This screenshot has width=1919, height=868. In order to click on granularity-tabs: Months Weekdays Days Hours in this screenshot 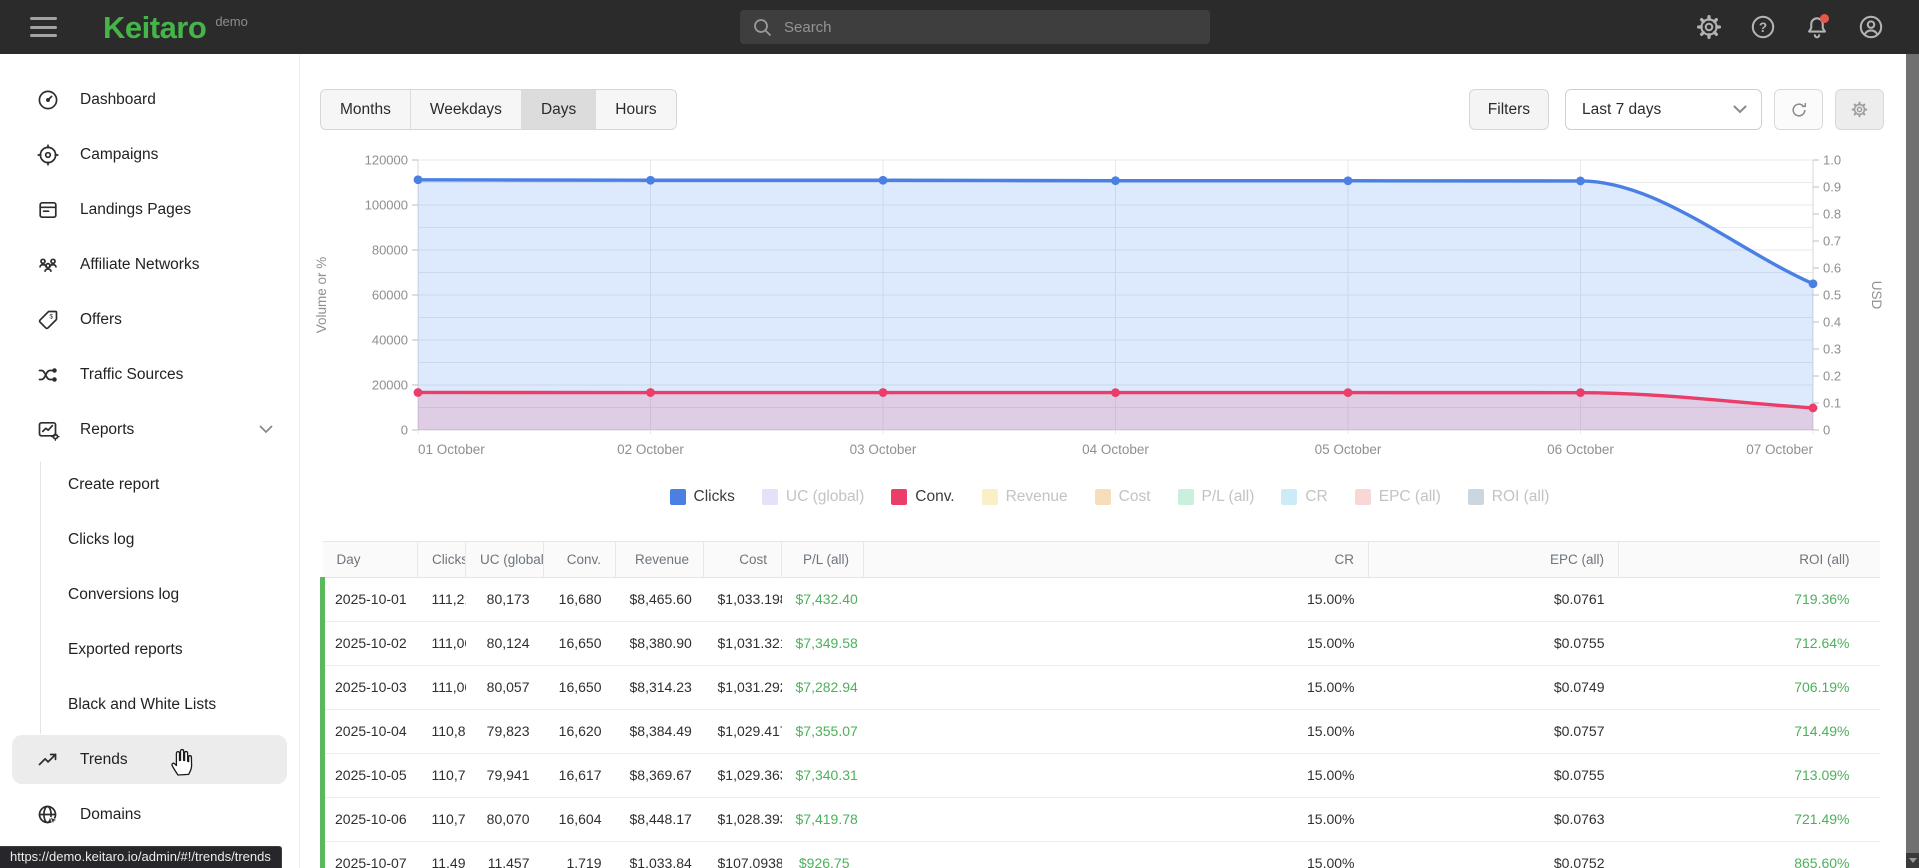, I will do `click(498, 109)`.